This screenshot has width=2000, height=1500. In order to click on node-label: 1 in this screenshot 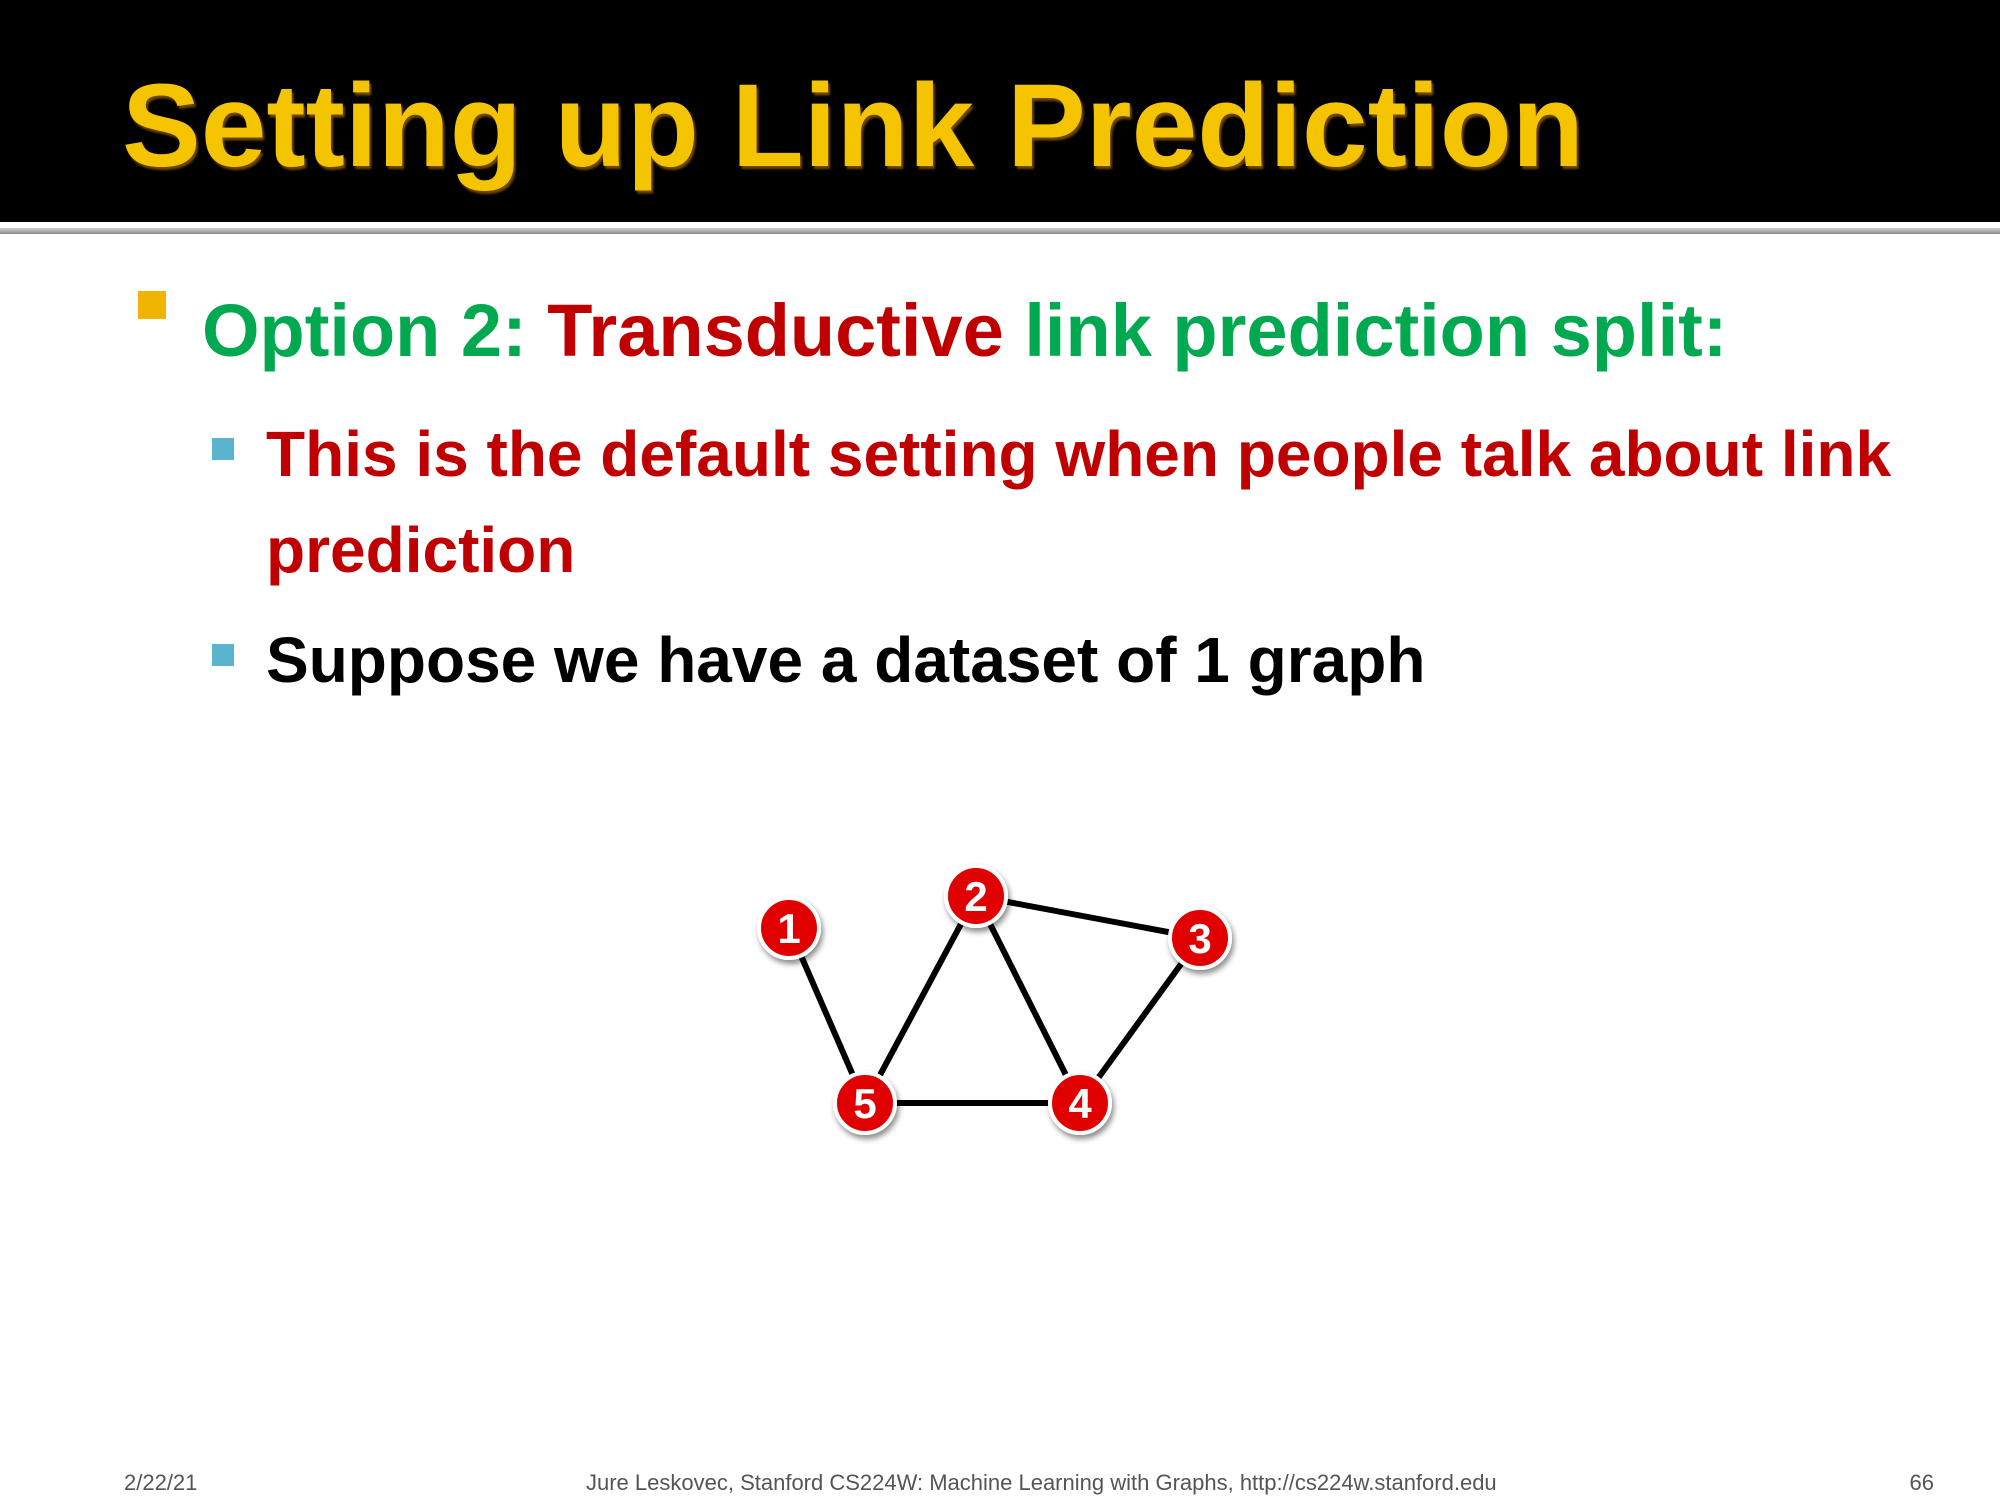, I will do `click(788, 928)`.